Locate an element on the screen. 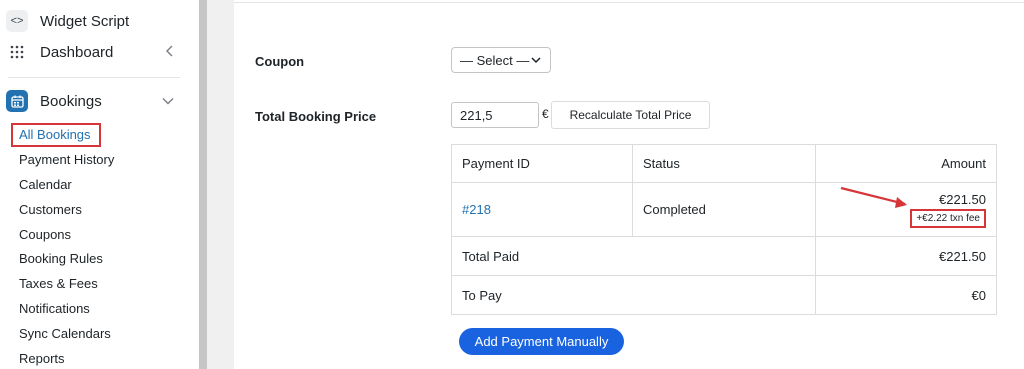  total-price-input: 221,5 is located at coordinates (495, 115).